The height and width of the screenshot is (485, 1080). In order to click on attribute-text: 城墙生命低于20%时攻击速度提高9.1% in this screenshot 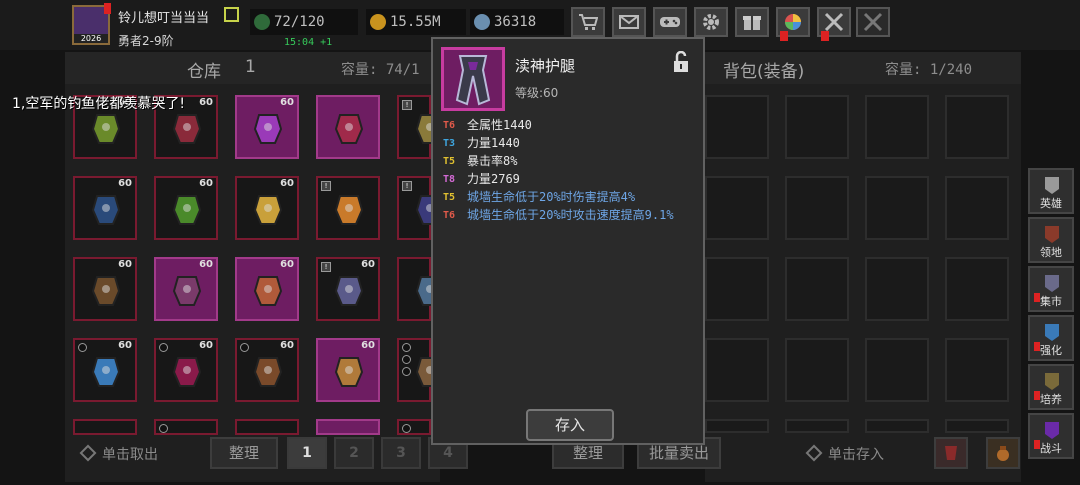, I will do `click(570, 215)`.